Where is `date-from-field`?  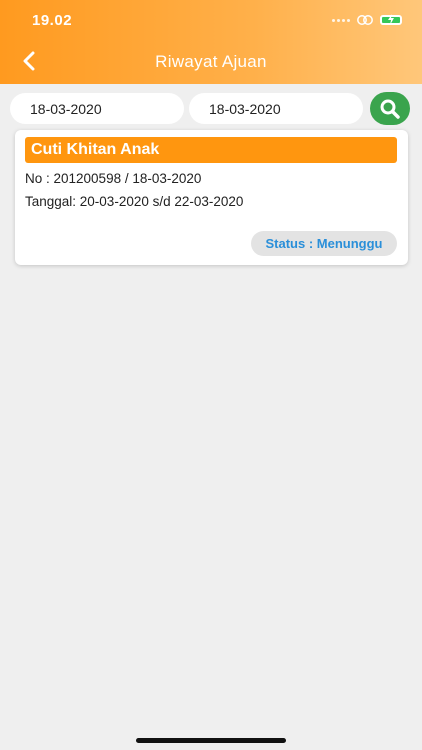 date-from-field is located at coordinates (97, 108).